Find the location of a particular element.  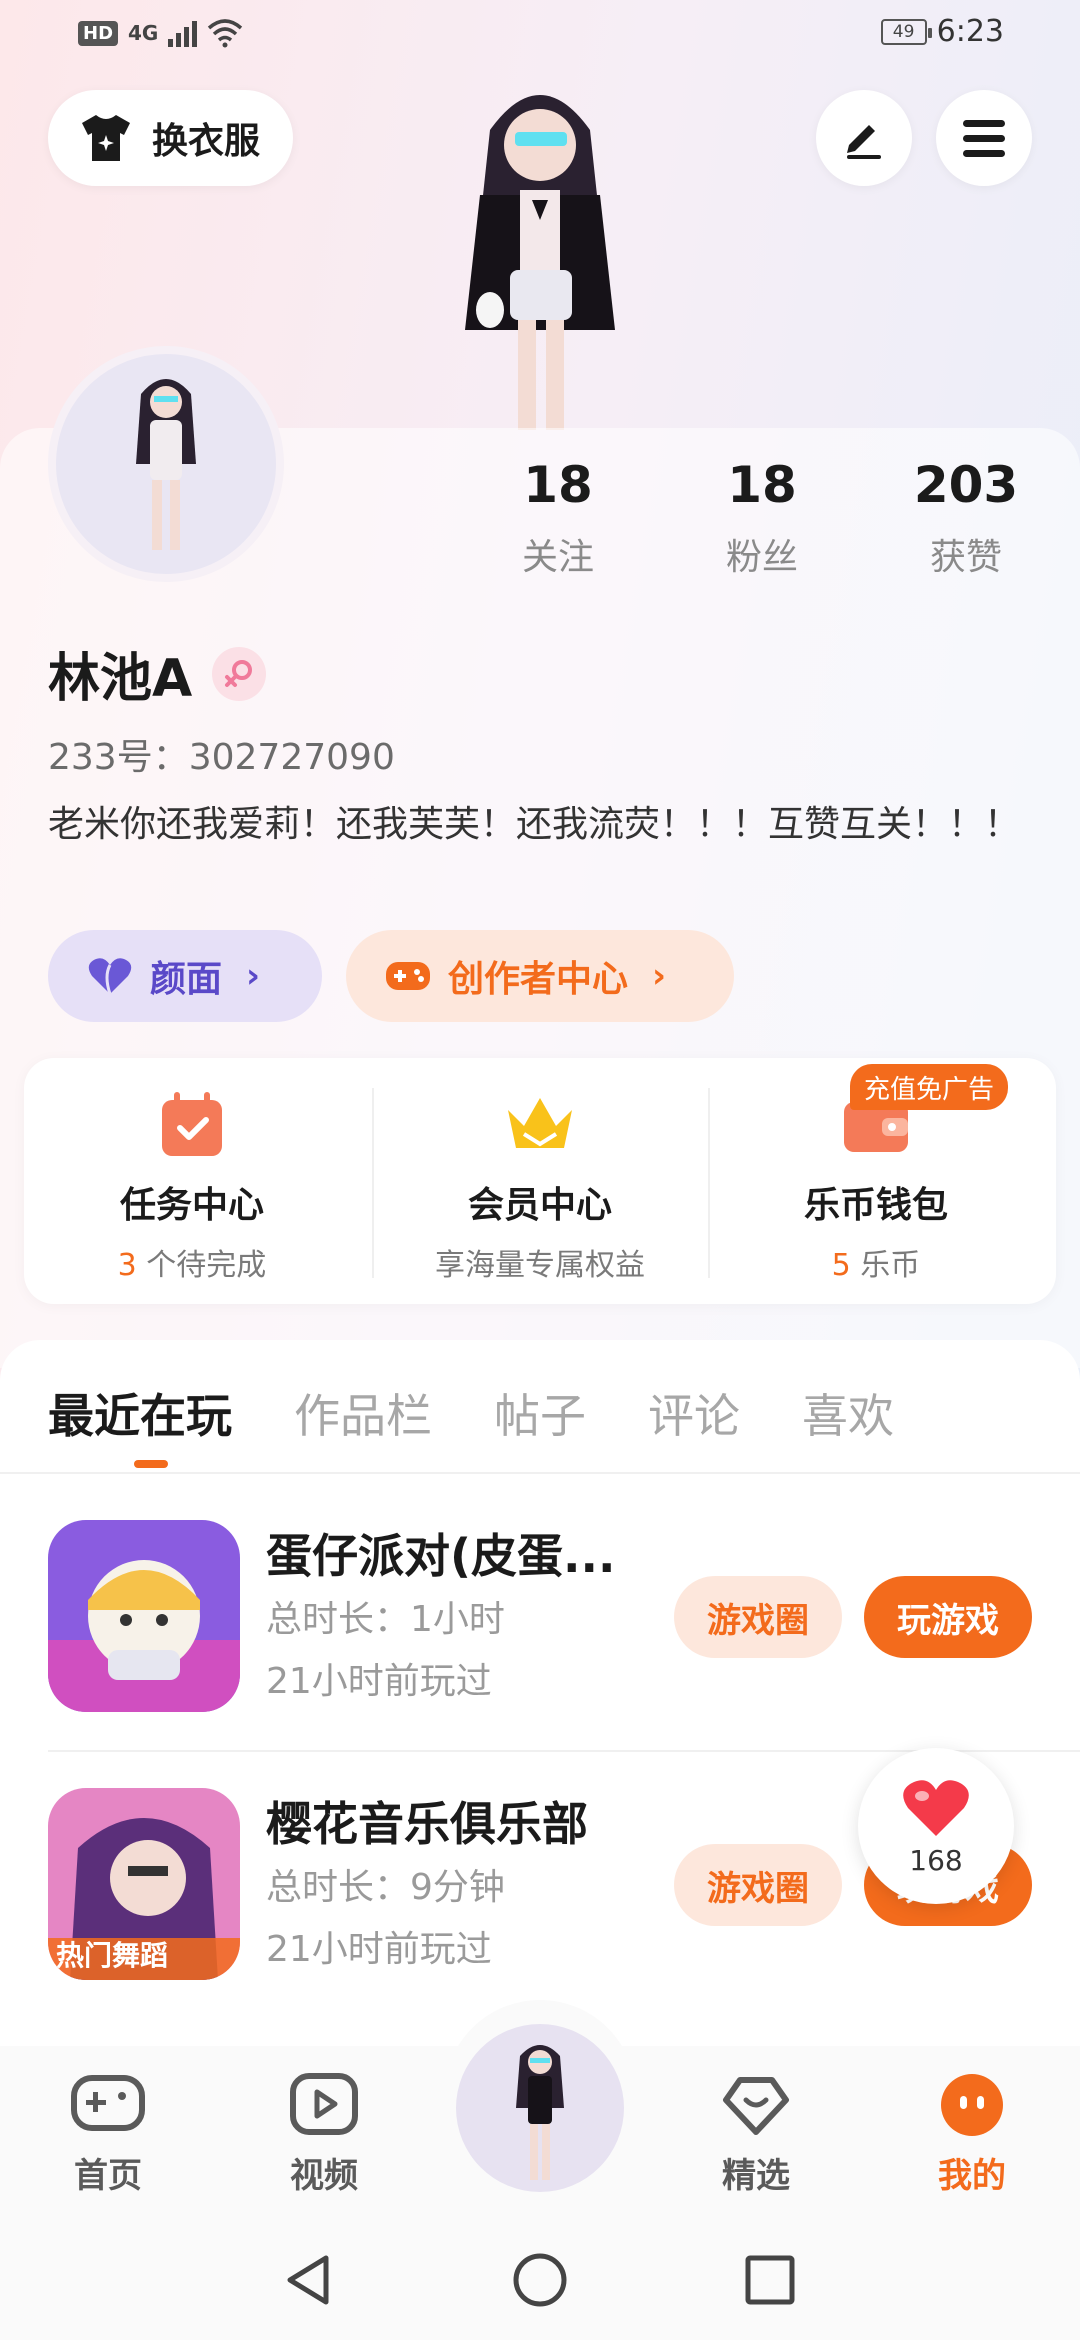

nav-video: 视频 is located at coordinates (324, 2134).